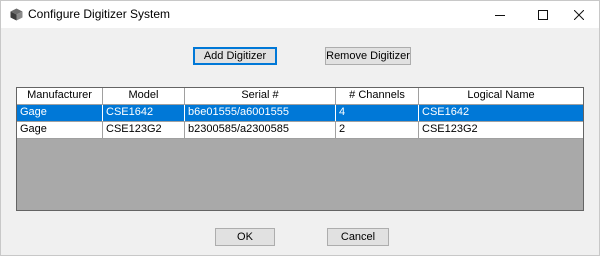 Image resolution: width=600 pixels, height=256 pixels. Describe the element at coordinates (501, 130) in the screenshot. I see `cell-logical-name: CSE123G2` at that location.